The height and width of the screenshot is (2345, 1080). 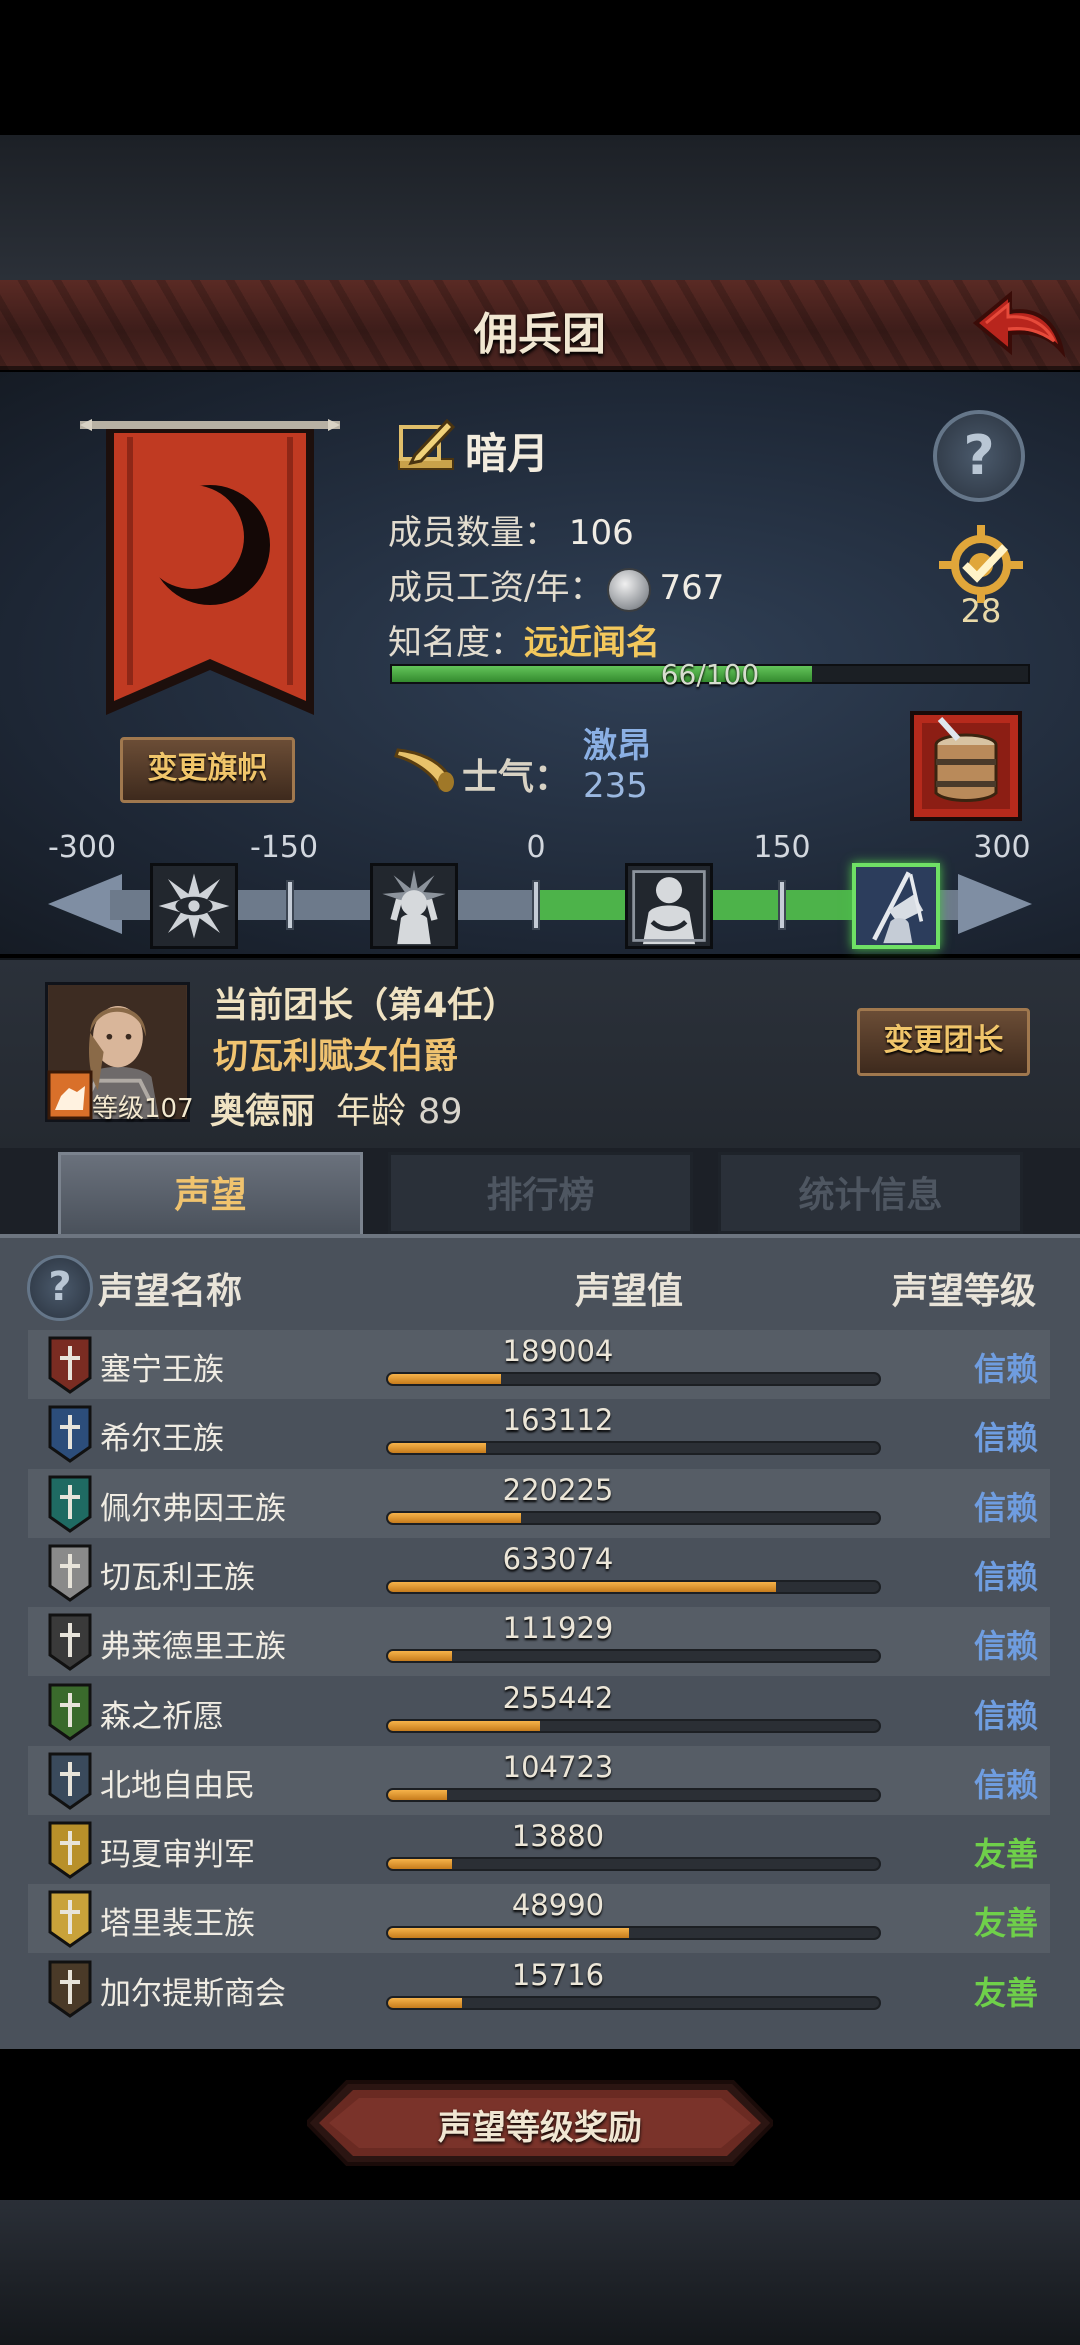 What do you see at coordinates (60, 1288) in the screenshot?
I see `reputation-help-button: ?` at bounding box center [60, 1288].